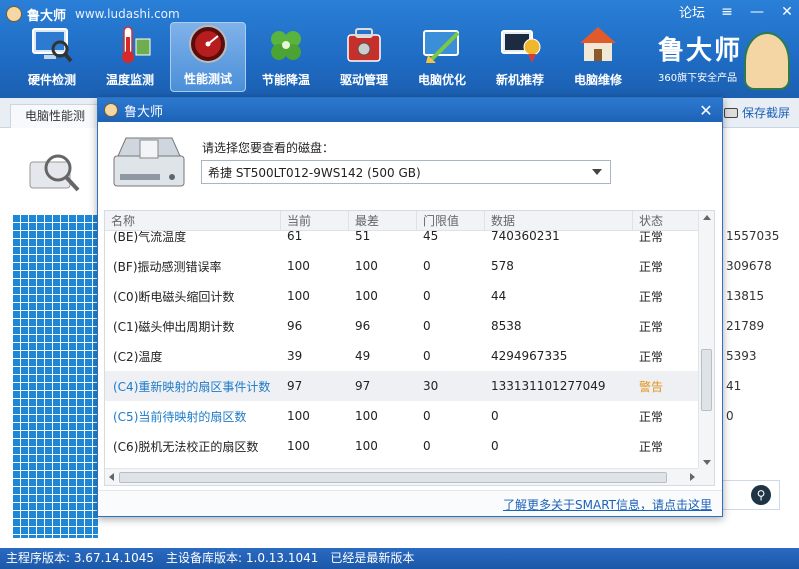 The height and width of the screenshot is (569, 799). Describe the element at coordinates (393, 477) in the screenshot. I see `horizontal-scroll-thumb` at that location.